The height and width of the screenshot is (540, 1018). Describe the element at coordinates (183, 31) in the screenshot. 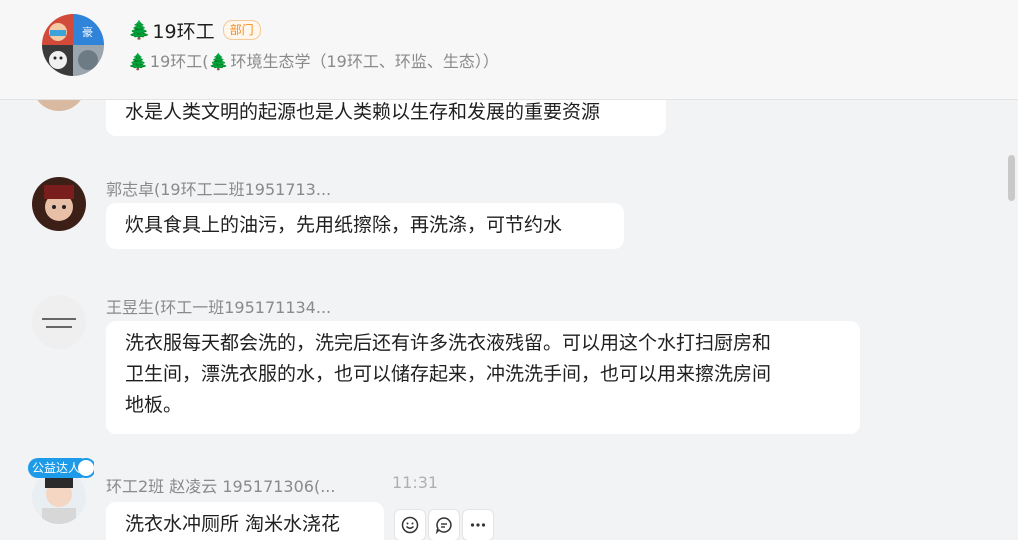

I see `group-title: 19环工` at that location.